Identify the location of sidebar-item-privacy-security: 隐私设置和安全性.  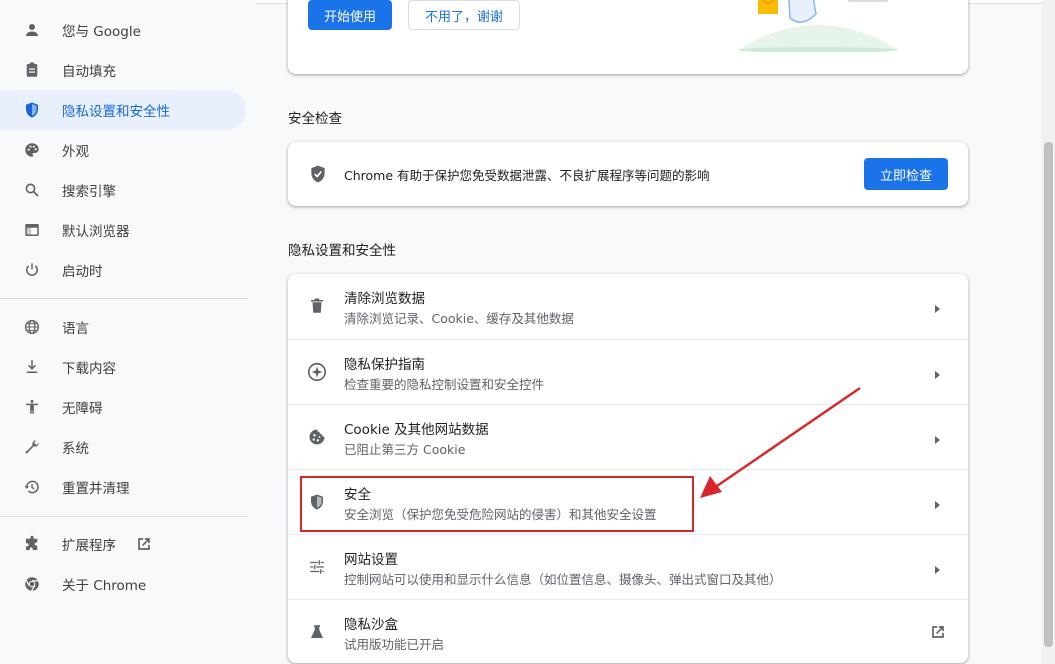
(123, 110).